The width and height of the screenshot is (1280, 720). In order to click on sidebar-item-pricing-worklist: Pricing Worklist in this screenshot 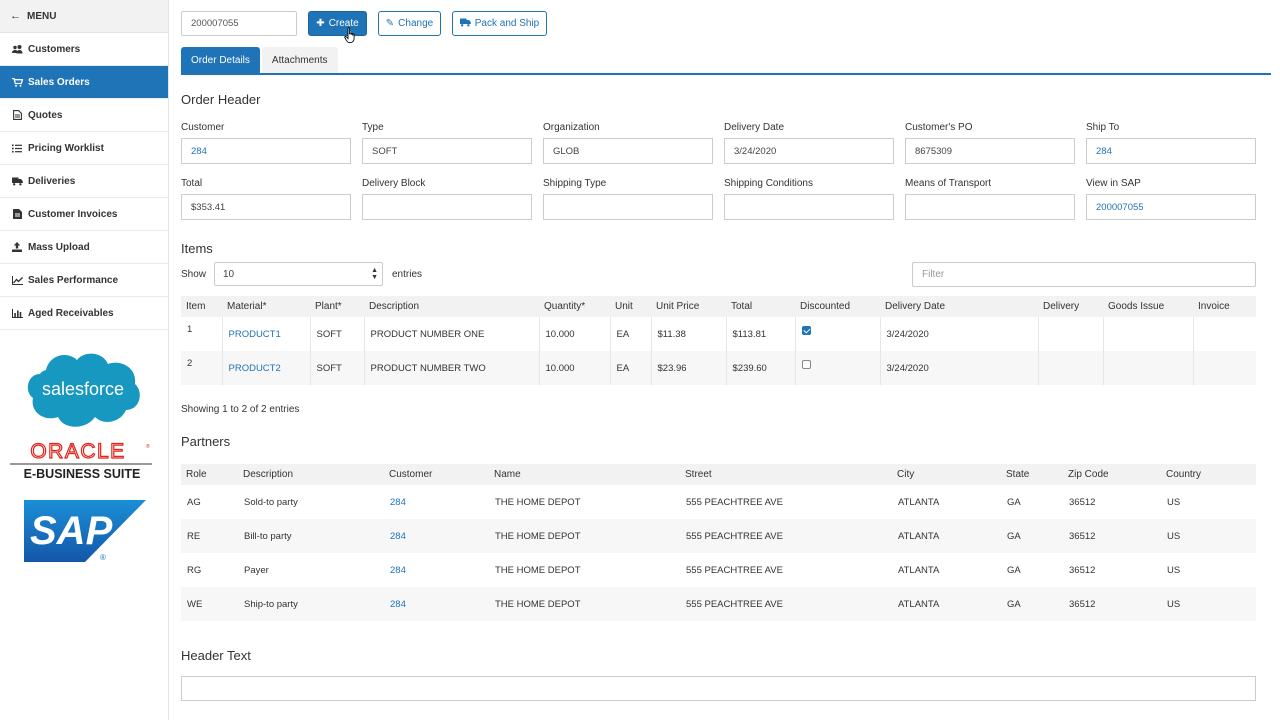, I will do `click(84, 148)`.